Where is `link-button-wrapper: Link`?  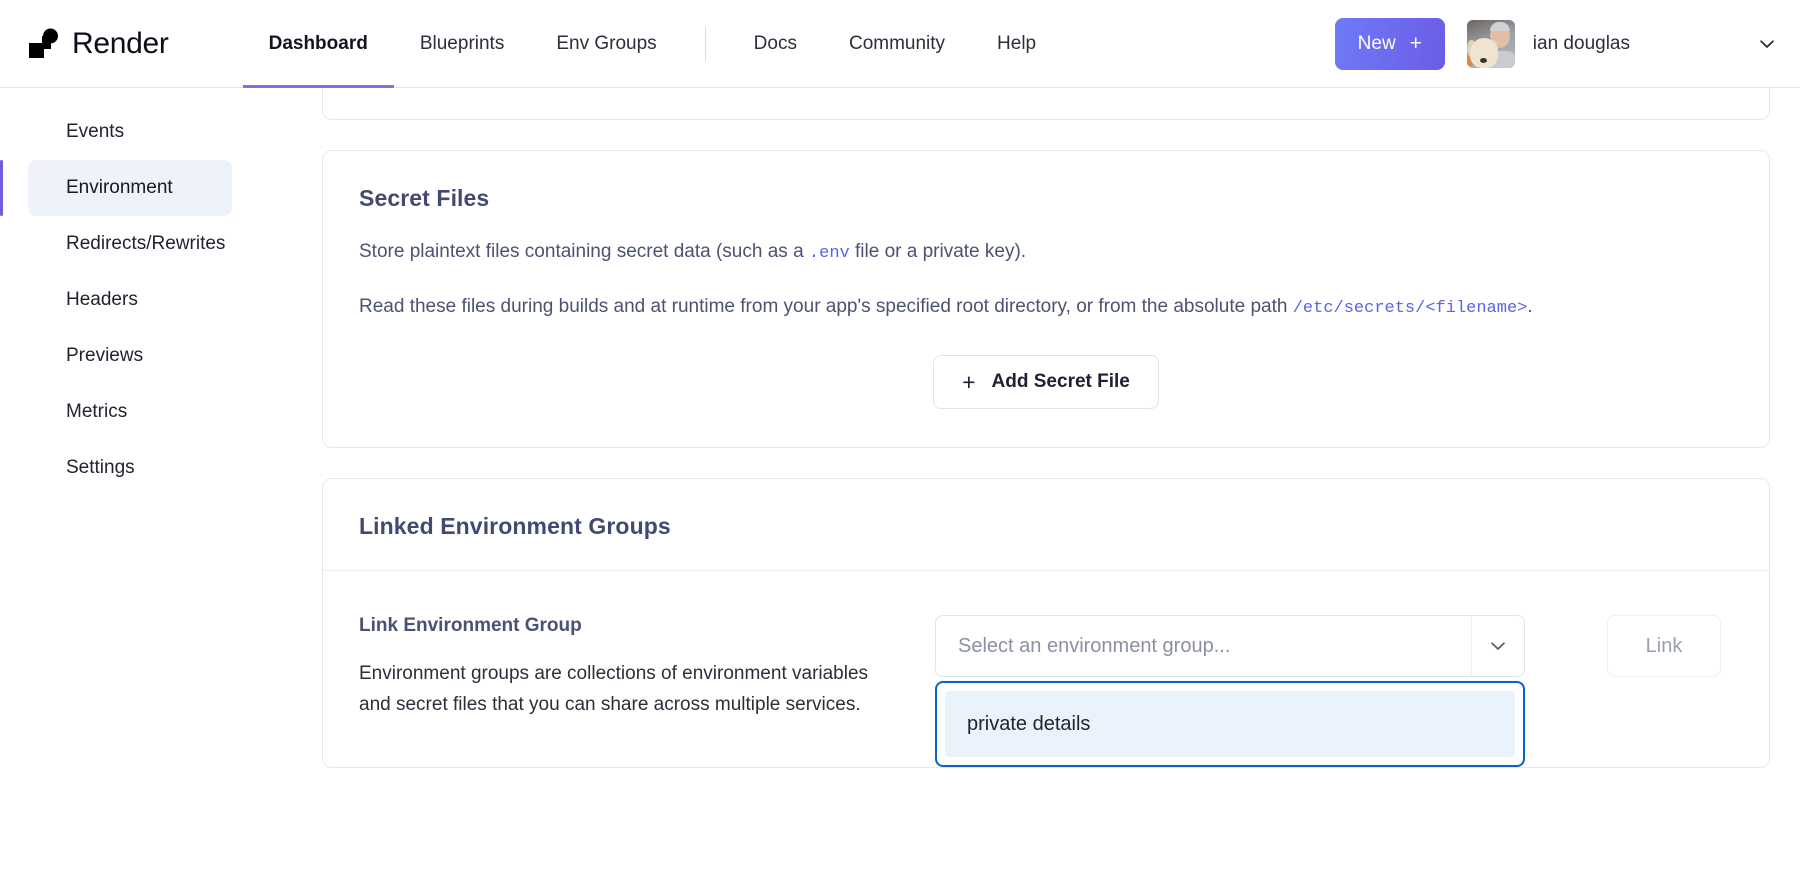
link-button-wrapper: Link is located at coordinates (1664, 646).